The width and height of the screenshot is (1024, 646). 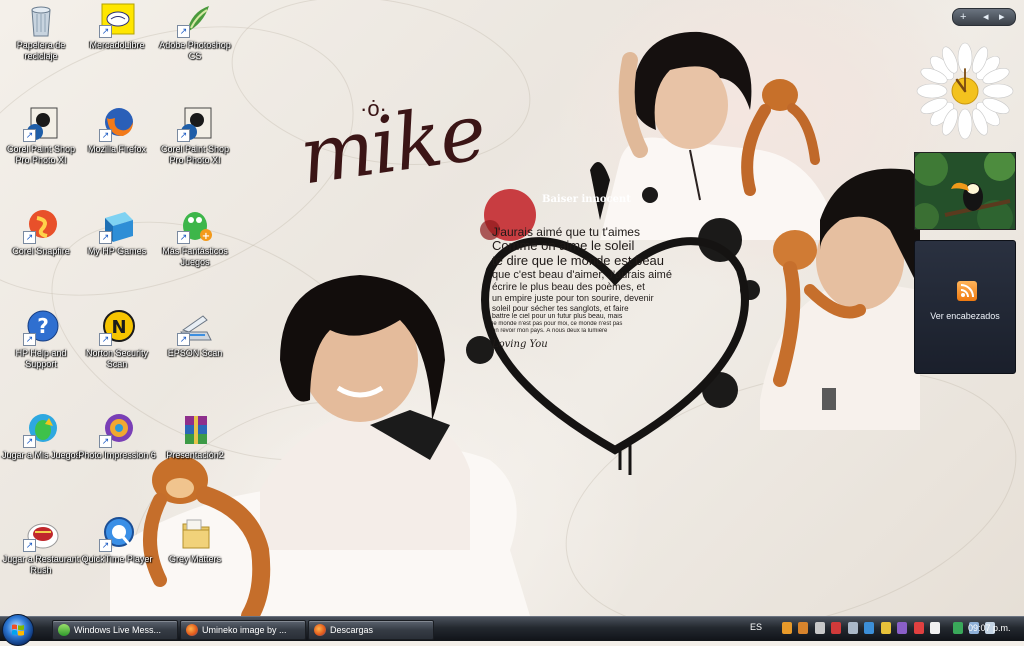 What do you see at coordinates (965, 307) in the screenshot?
I see `feed-headlines-gadget: Ver encabezados` at bounding box center [965, 307].